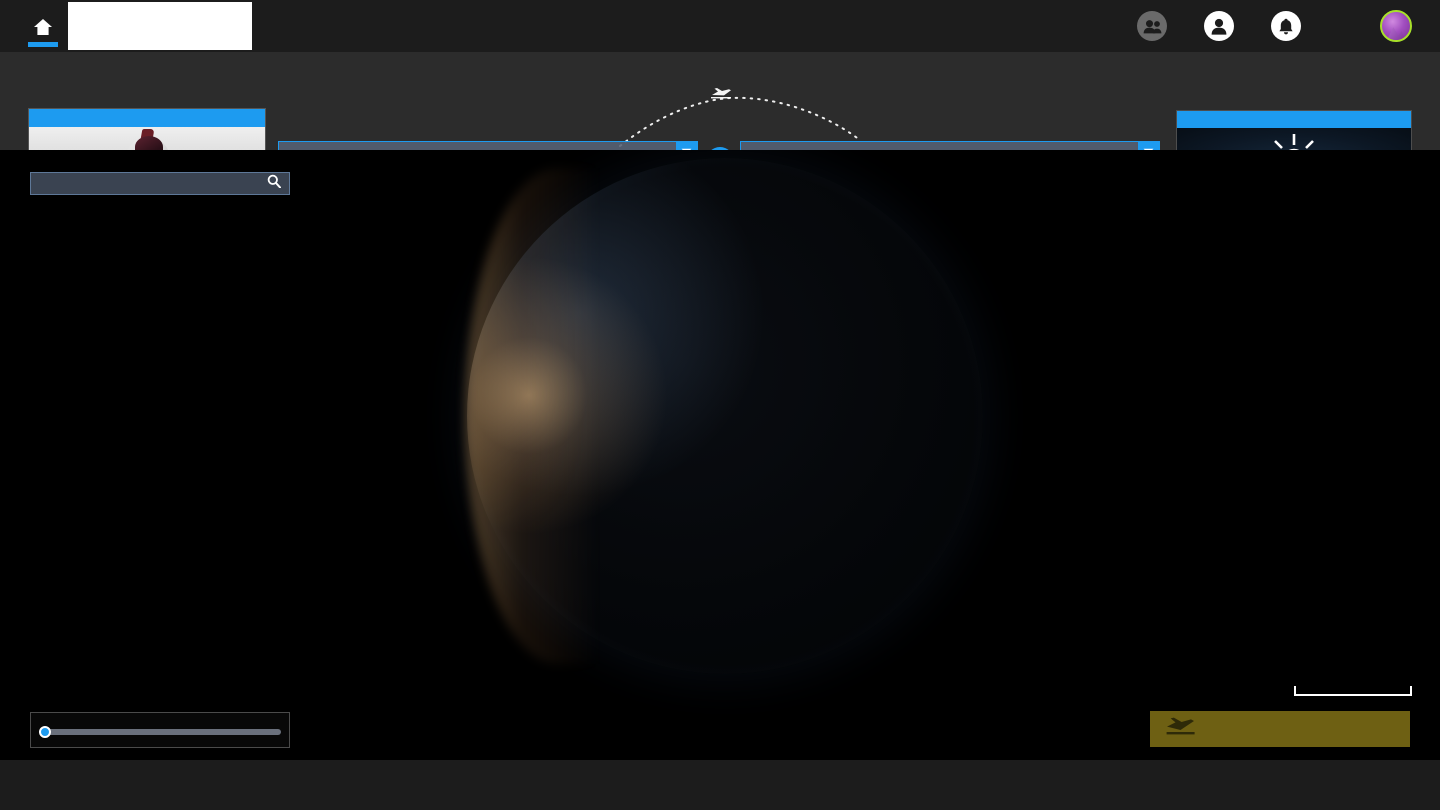  Describe the element at coordinates (720, 26) in the screenshot. I see `top-navigation-bar` at that location.